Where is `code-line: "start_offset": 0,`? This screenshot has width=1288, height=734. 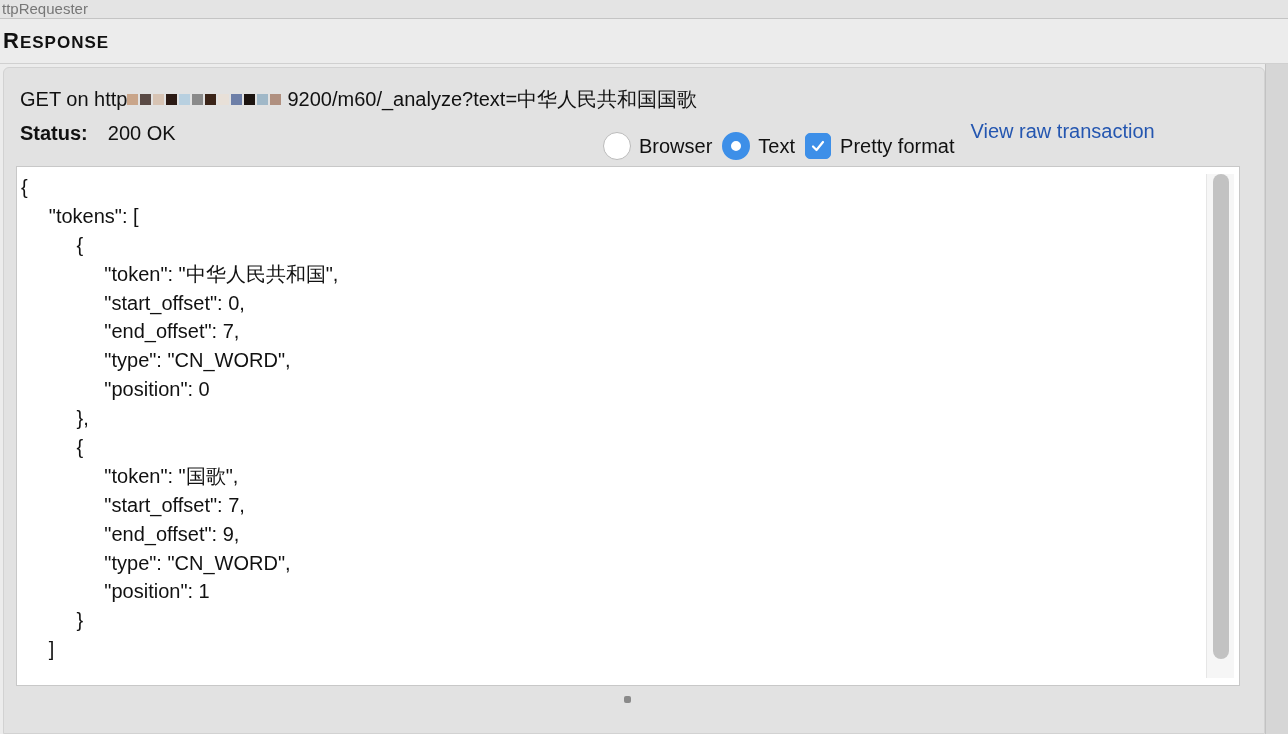
code-line: "start_offset": 0, is located at coordinates (174, 303).